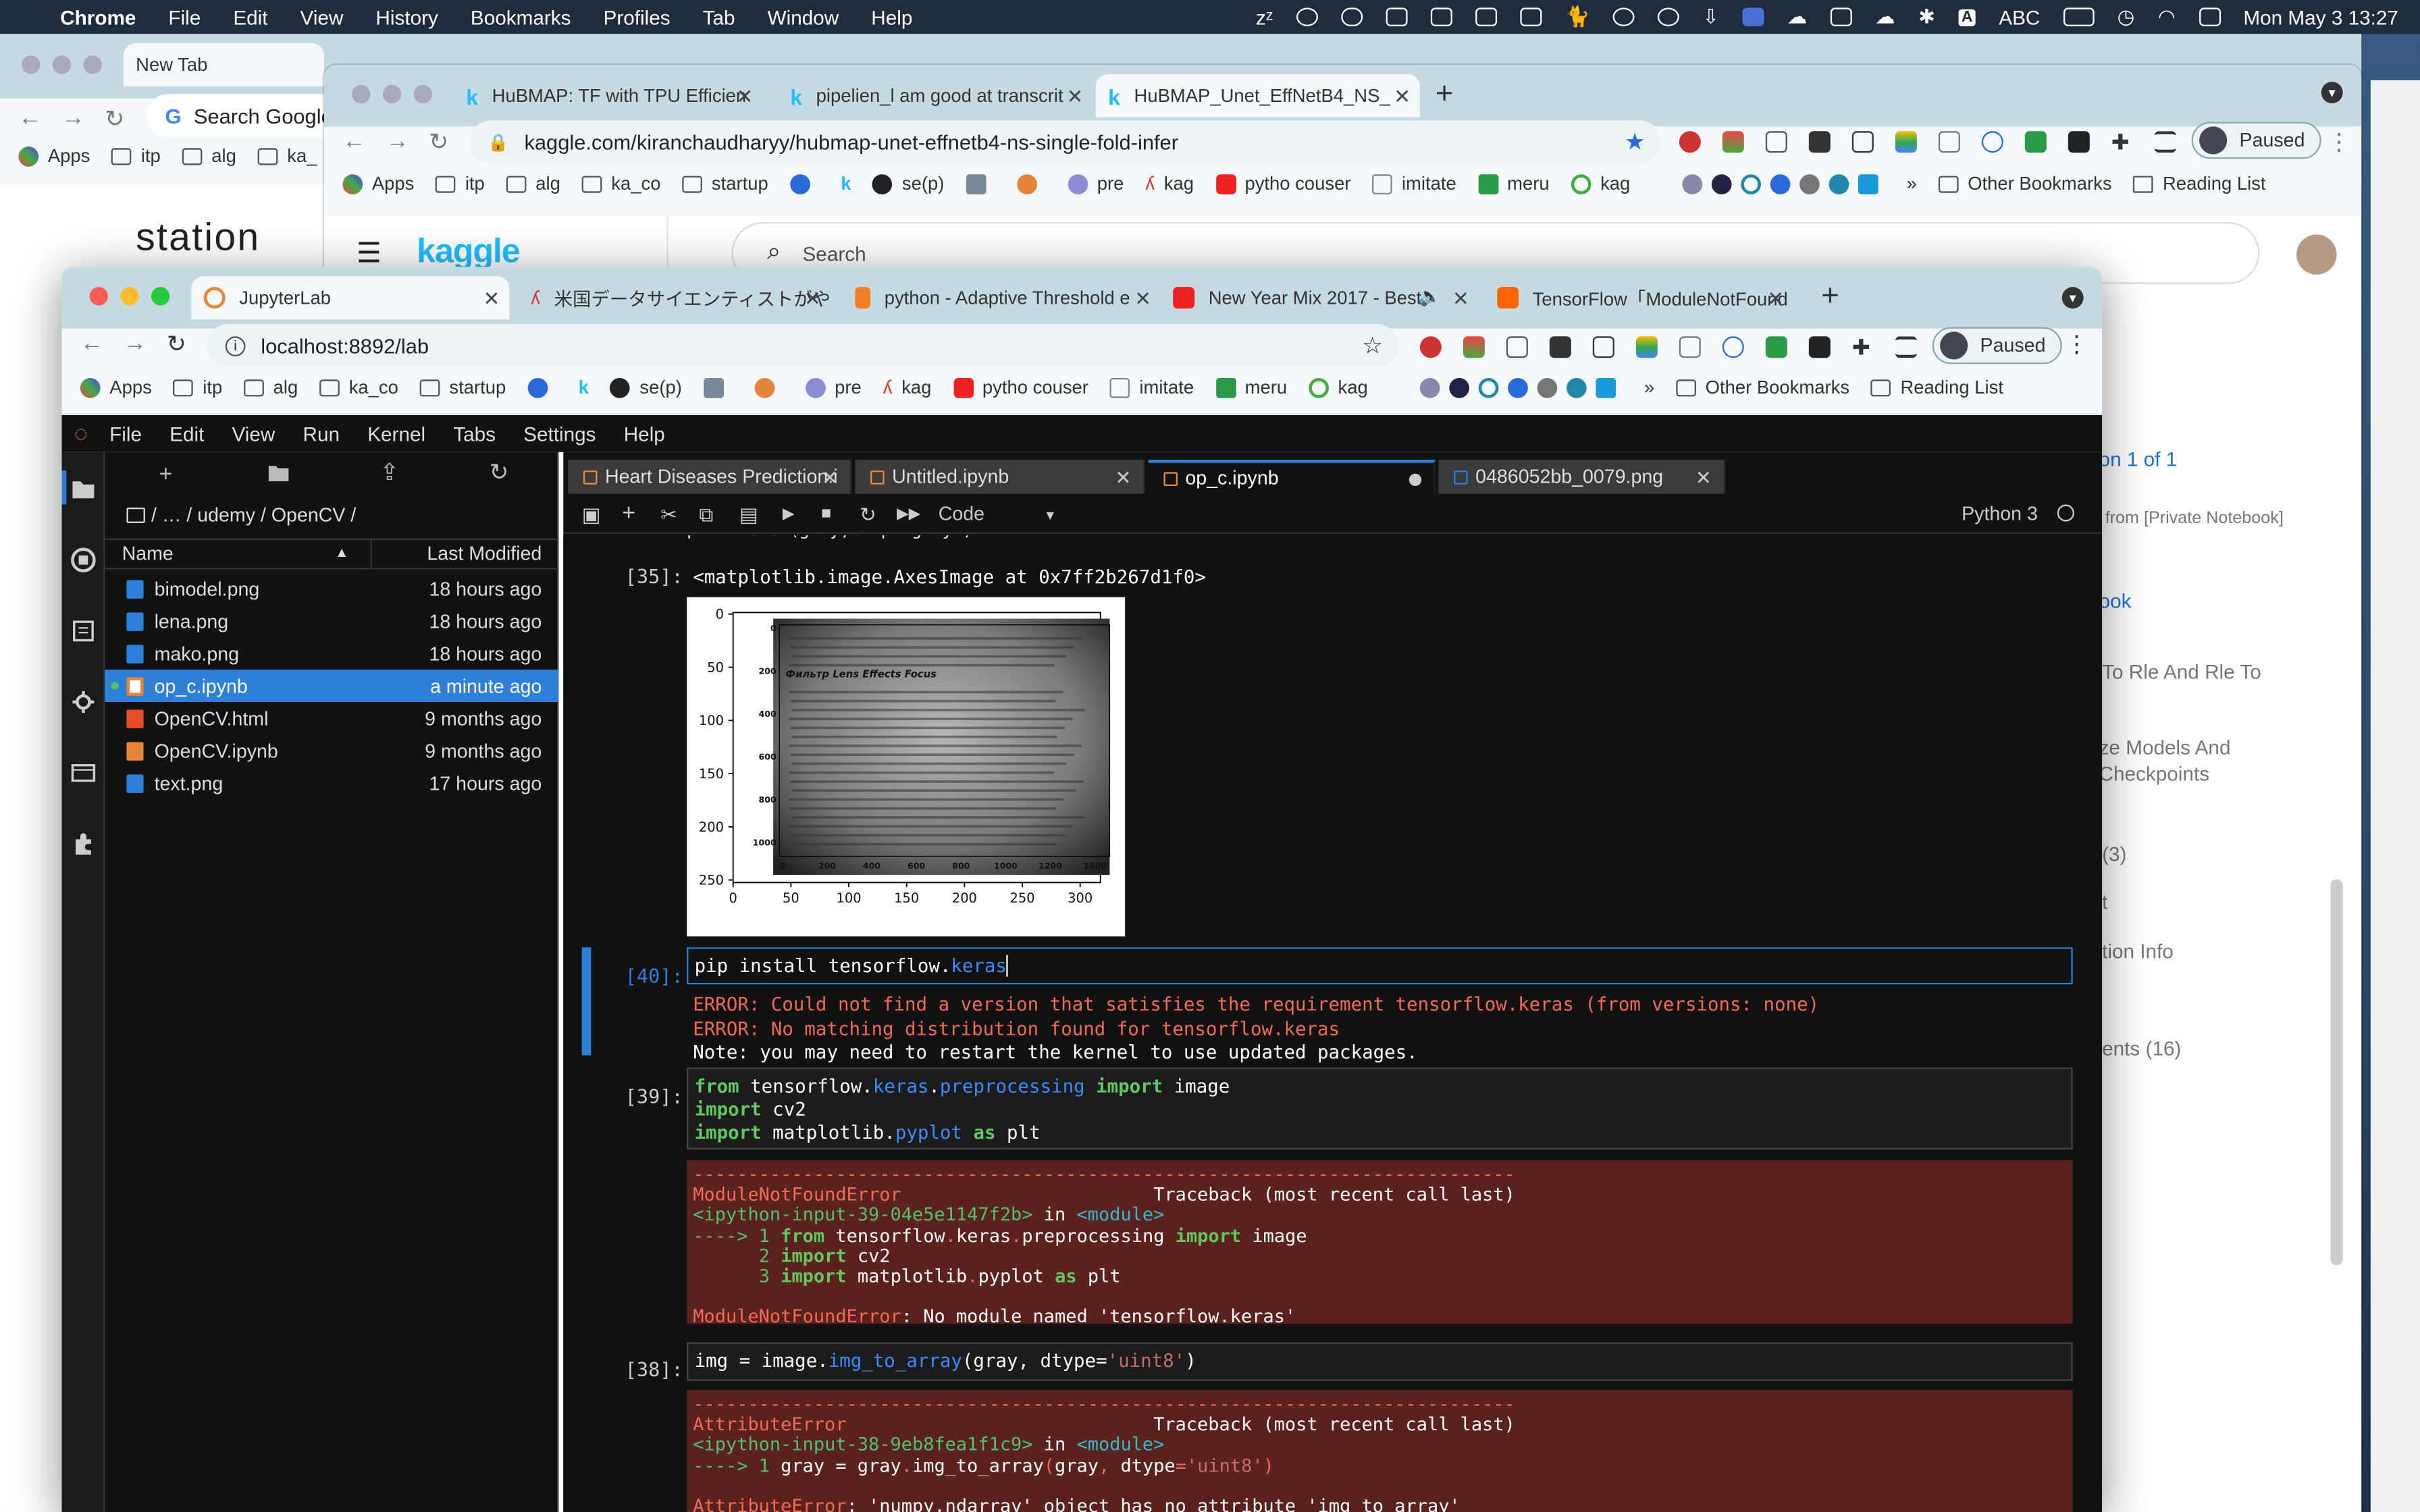 The image size is (2420, 1512). Describe the element at coordinates (2210, 16) in the screenshot. I see `control-center-icon` at that location.